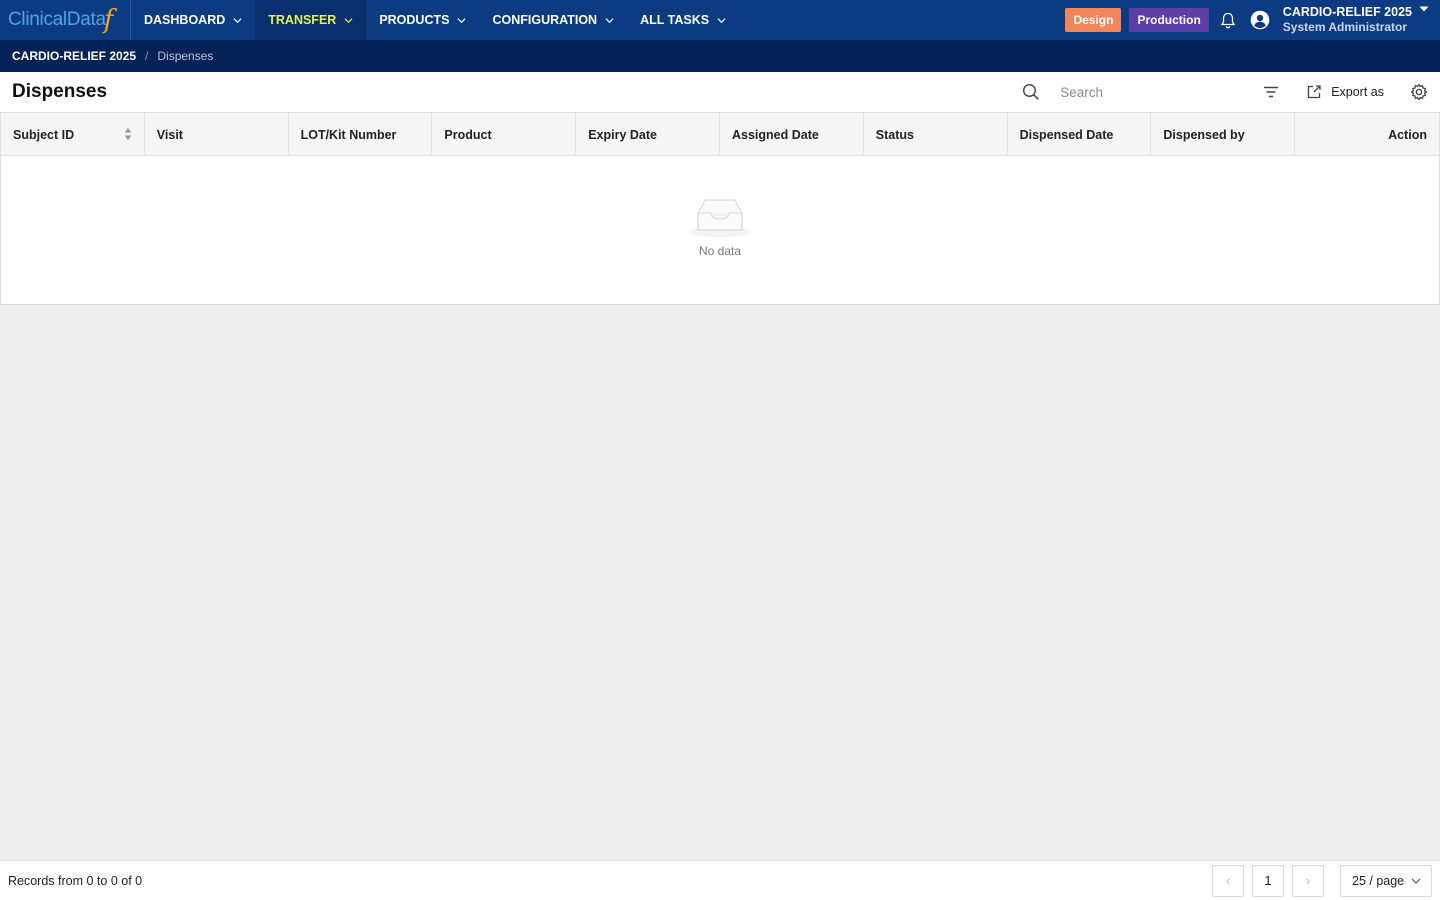 The height and width of the screenshot is (900, 1440). What do you see at coordinates (217, 134) in the screenshot?
I see `column-header-visit: Visit` at bounding box center [217, 134].